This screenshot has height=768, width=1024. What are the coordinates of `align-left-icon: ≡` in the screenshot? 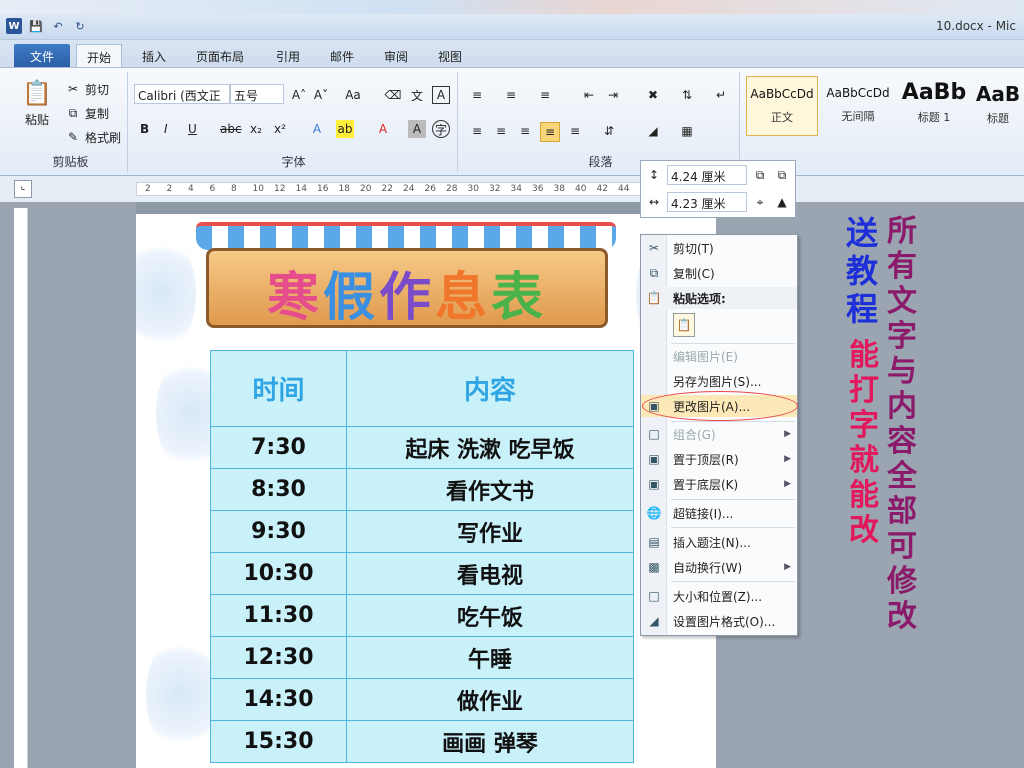 It's located at (477, 131).